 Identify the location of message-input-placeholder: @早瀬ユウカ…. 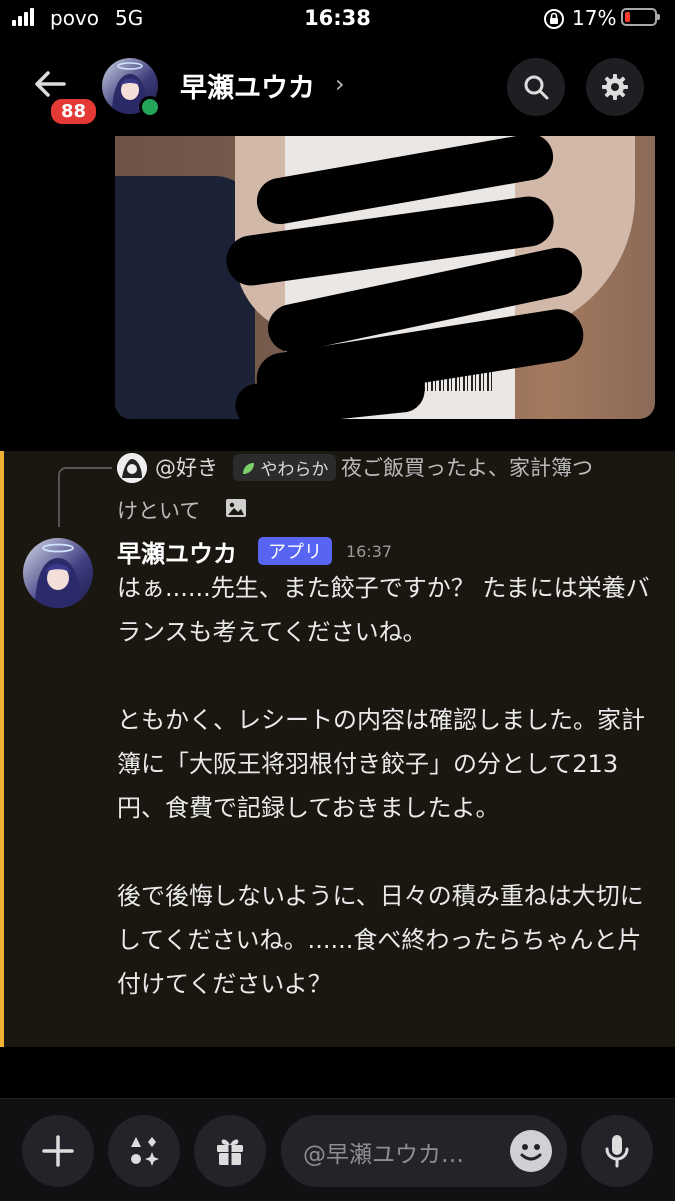
(383, 1155).